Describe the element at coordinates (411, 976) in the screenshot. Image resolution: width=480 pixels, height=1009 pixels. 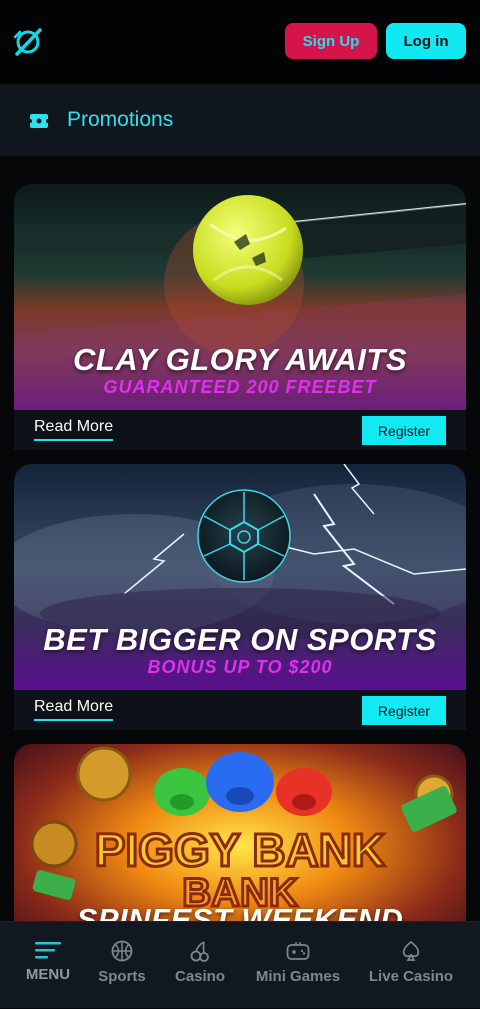
I see `nav-label: Live Casino` at that location.